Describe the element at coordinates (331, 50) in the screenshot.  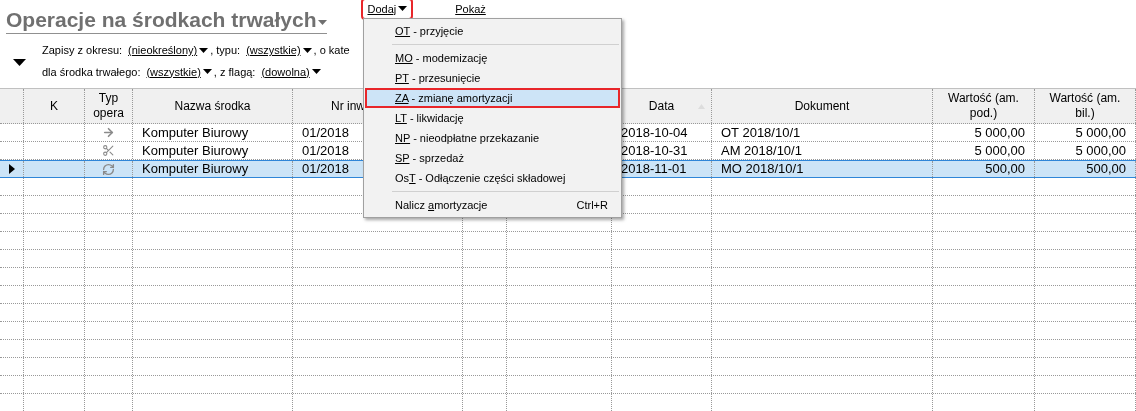
I see `filter-label: , o kate` at that location.